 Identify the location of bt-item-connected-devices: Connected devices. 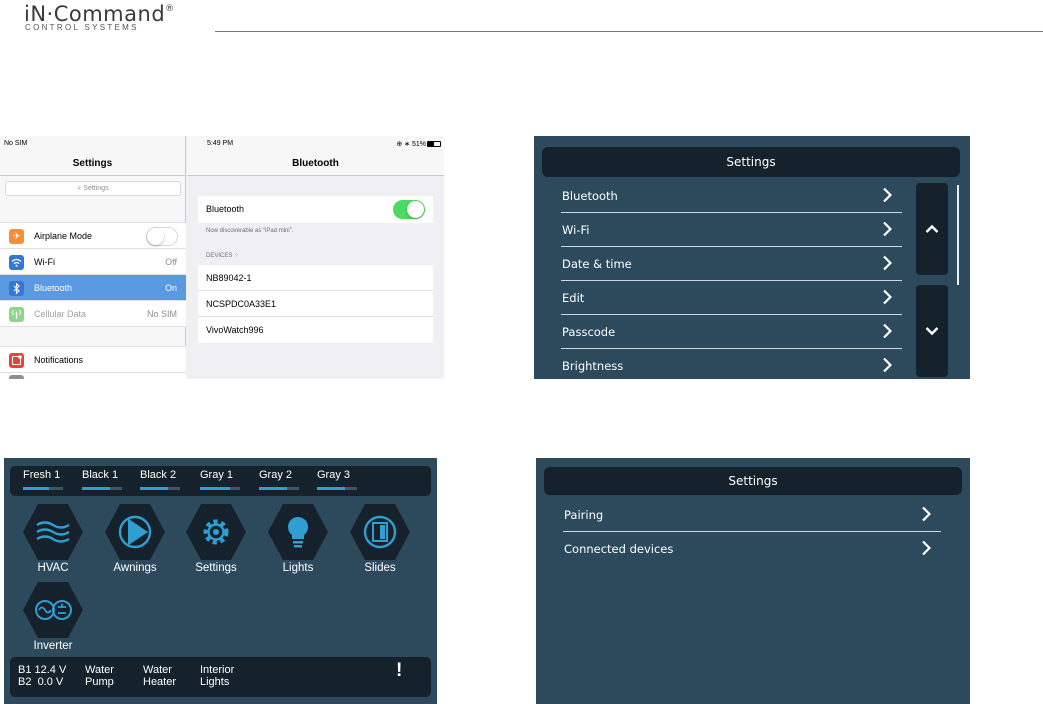
(752, 549).